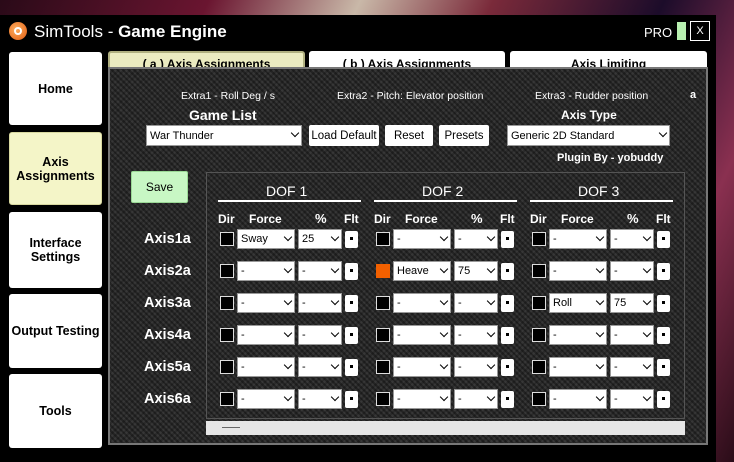 The height and width of the screenshot is (462, 734). I want to click on game-list-select: War Thunder, so click(224, 135).